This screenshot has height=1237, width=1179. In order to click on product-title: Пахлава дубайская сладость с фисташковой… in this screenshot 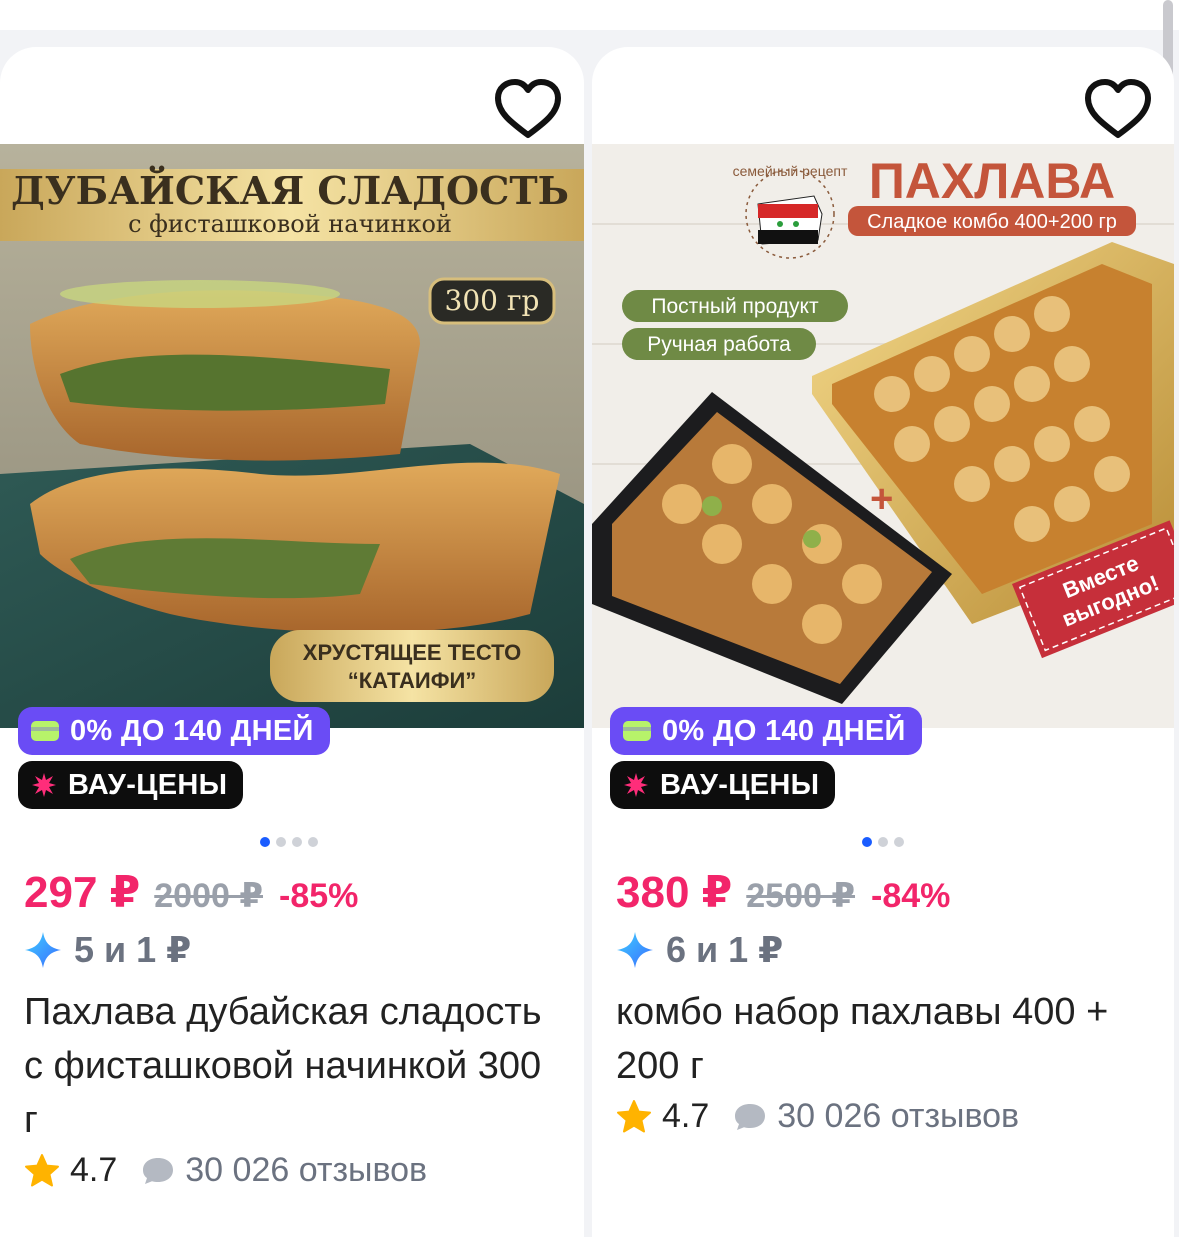, I will do `click(289, 1066)`.